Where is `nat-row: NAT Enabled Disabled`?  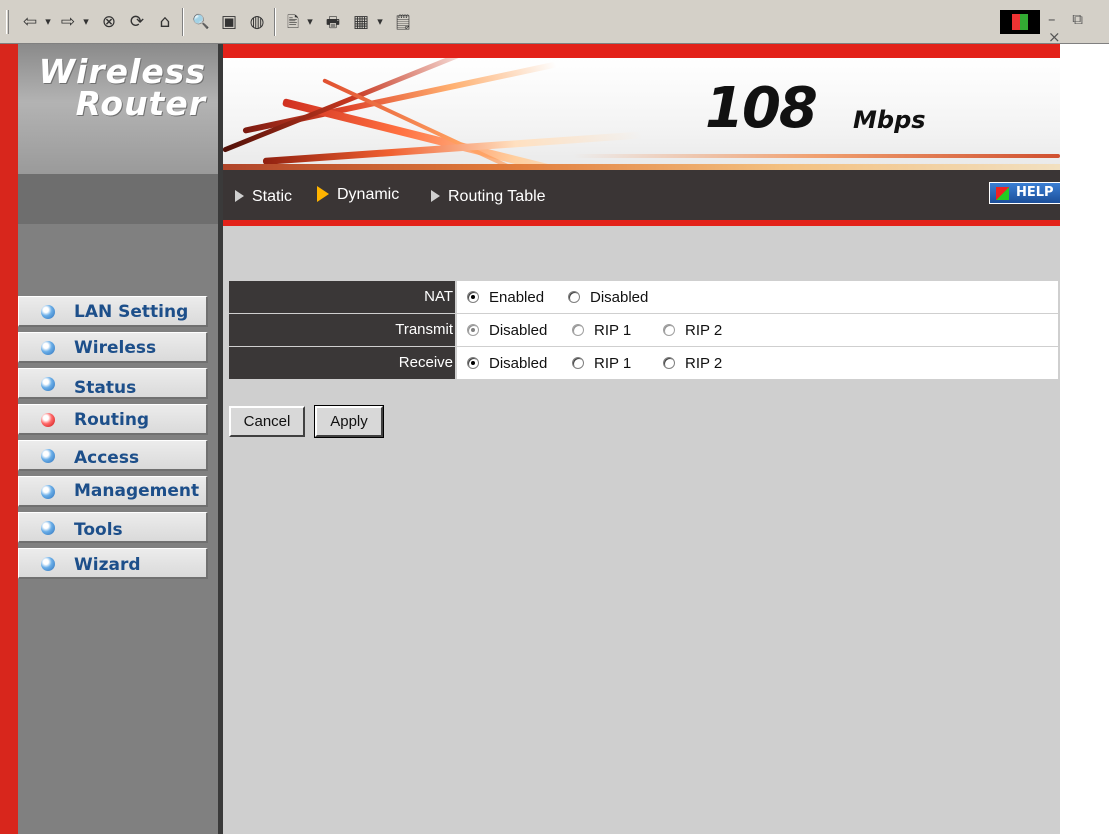 nat-row: NAT Enabled Disabled is located at coordinates (643, 297).